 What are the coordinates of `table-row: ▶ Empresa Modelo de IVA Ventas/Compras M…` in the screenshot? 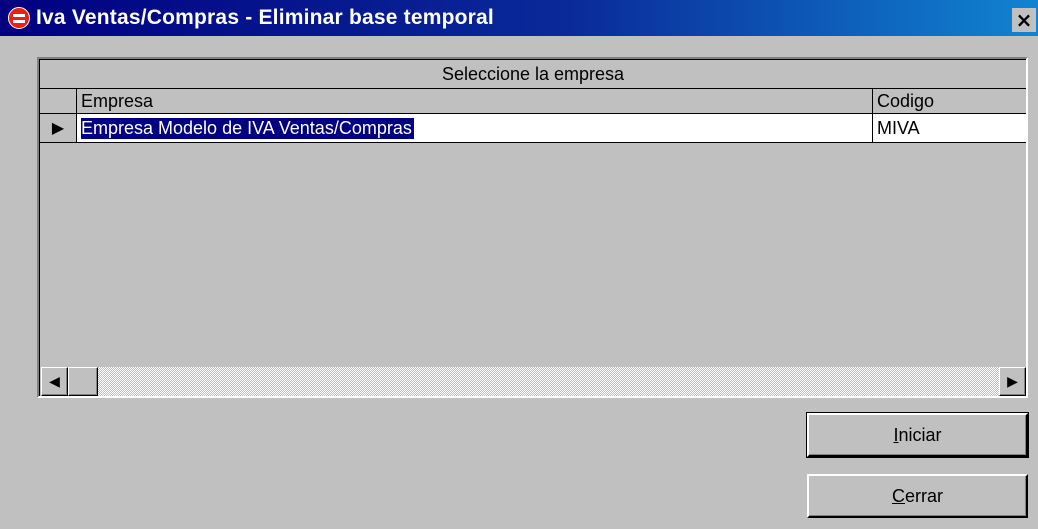 It's located at (533, 128).